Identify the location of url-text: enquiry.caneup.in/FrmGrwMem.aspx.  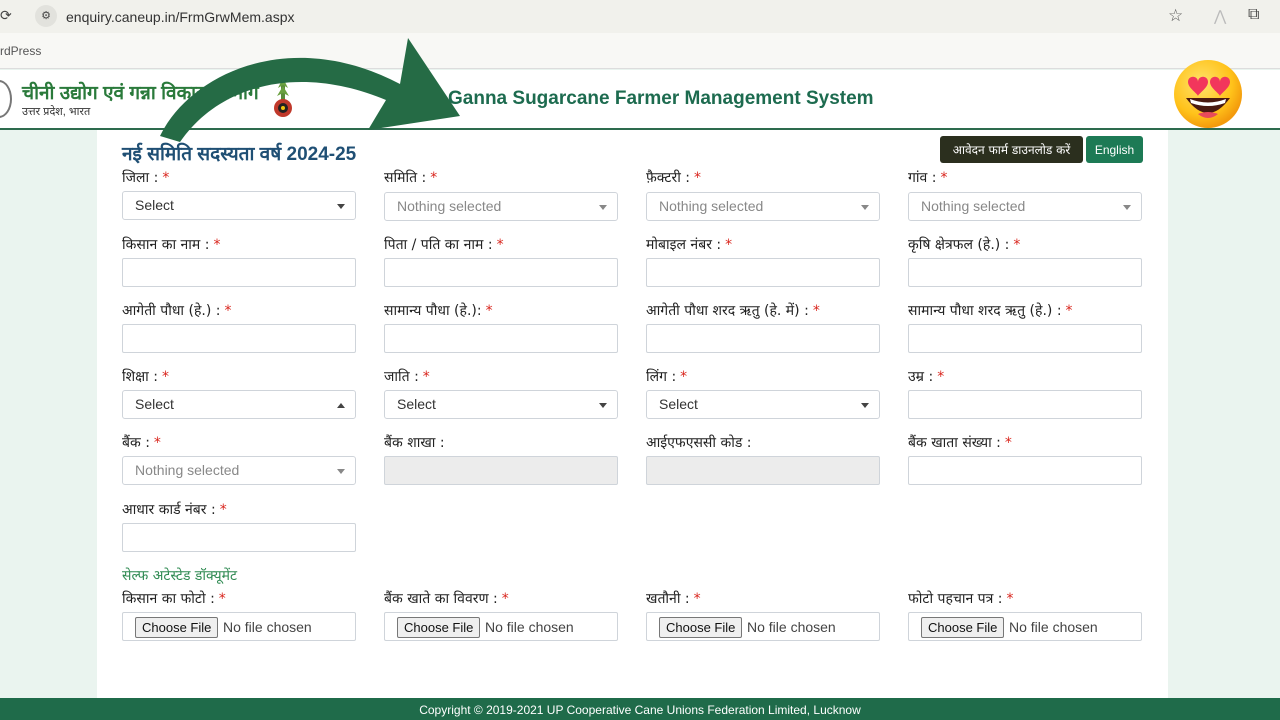
(180, 17).